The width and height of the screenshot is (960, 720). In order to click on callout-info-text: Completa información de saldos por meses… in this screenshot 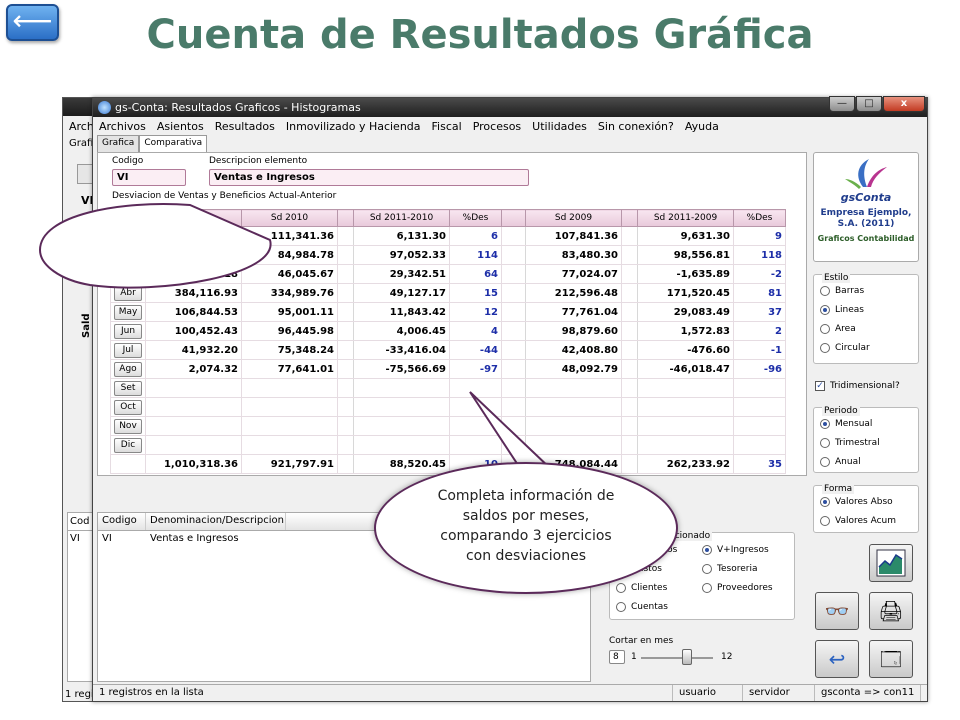, I will do `click(526, 526)`.